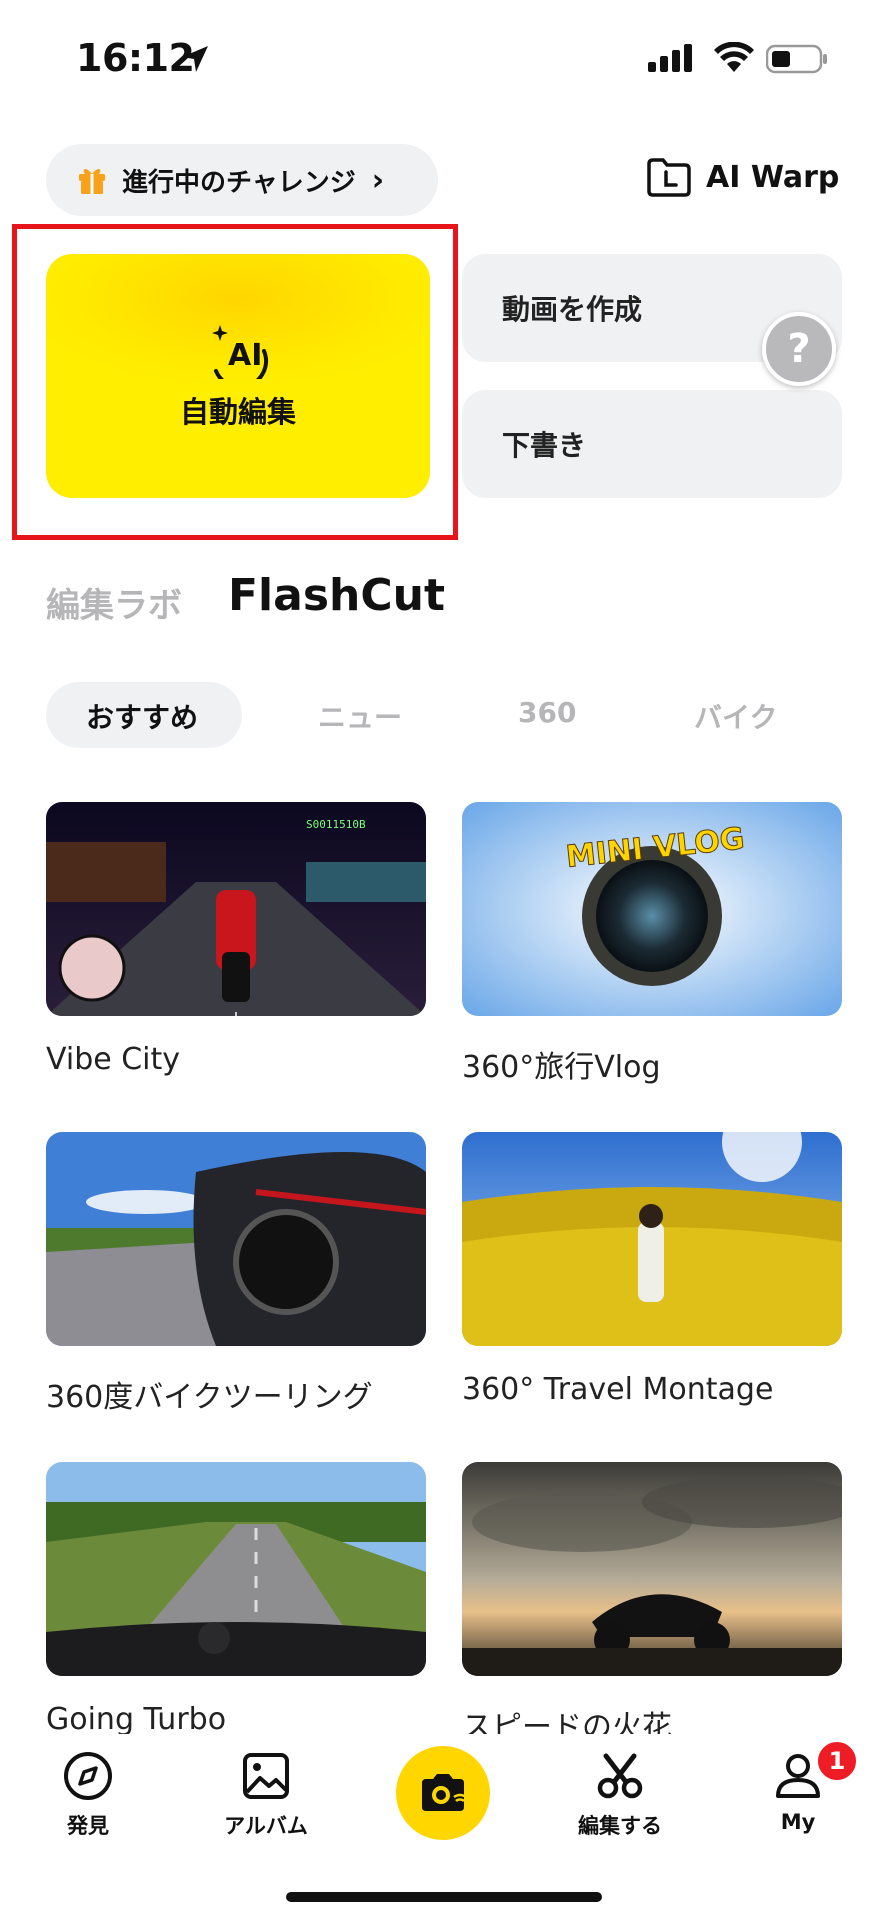 The height and width of the screenshot is (1920, 887). Describe the element at coordinates (796, 59) in the screenshot. I see `battery-icon` at that location.